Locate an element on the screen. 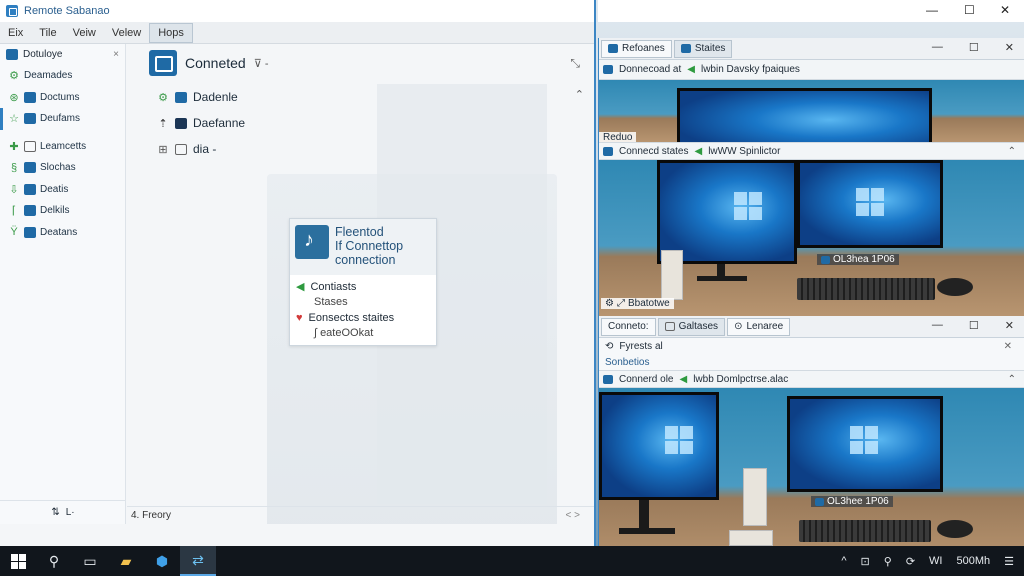  filter-dropdown-icon: ⊽ - is located at coordinates (261, 63).